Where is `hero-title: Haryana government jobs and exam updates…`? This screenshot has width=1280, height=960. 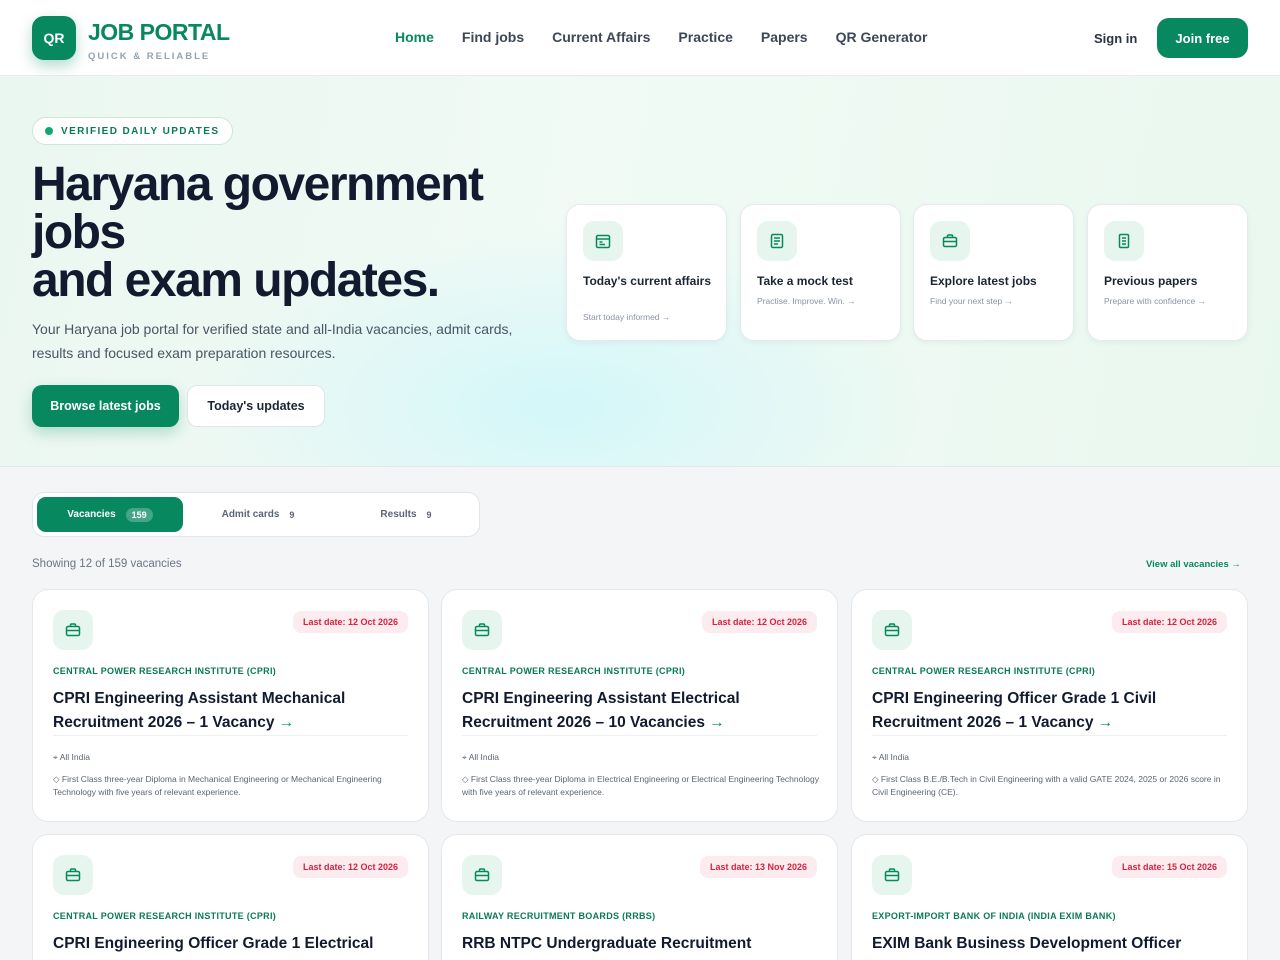
hero-title: Haryana government jobs and exam updates… is located at coordinates (292, 233).